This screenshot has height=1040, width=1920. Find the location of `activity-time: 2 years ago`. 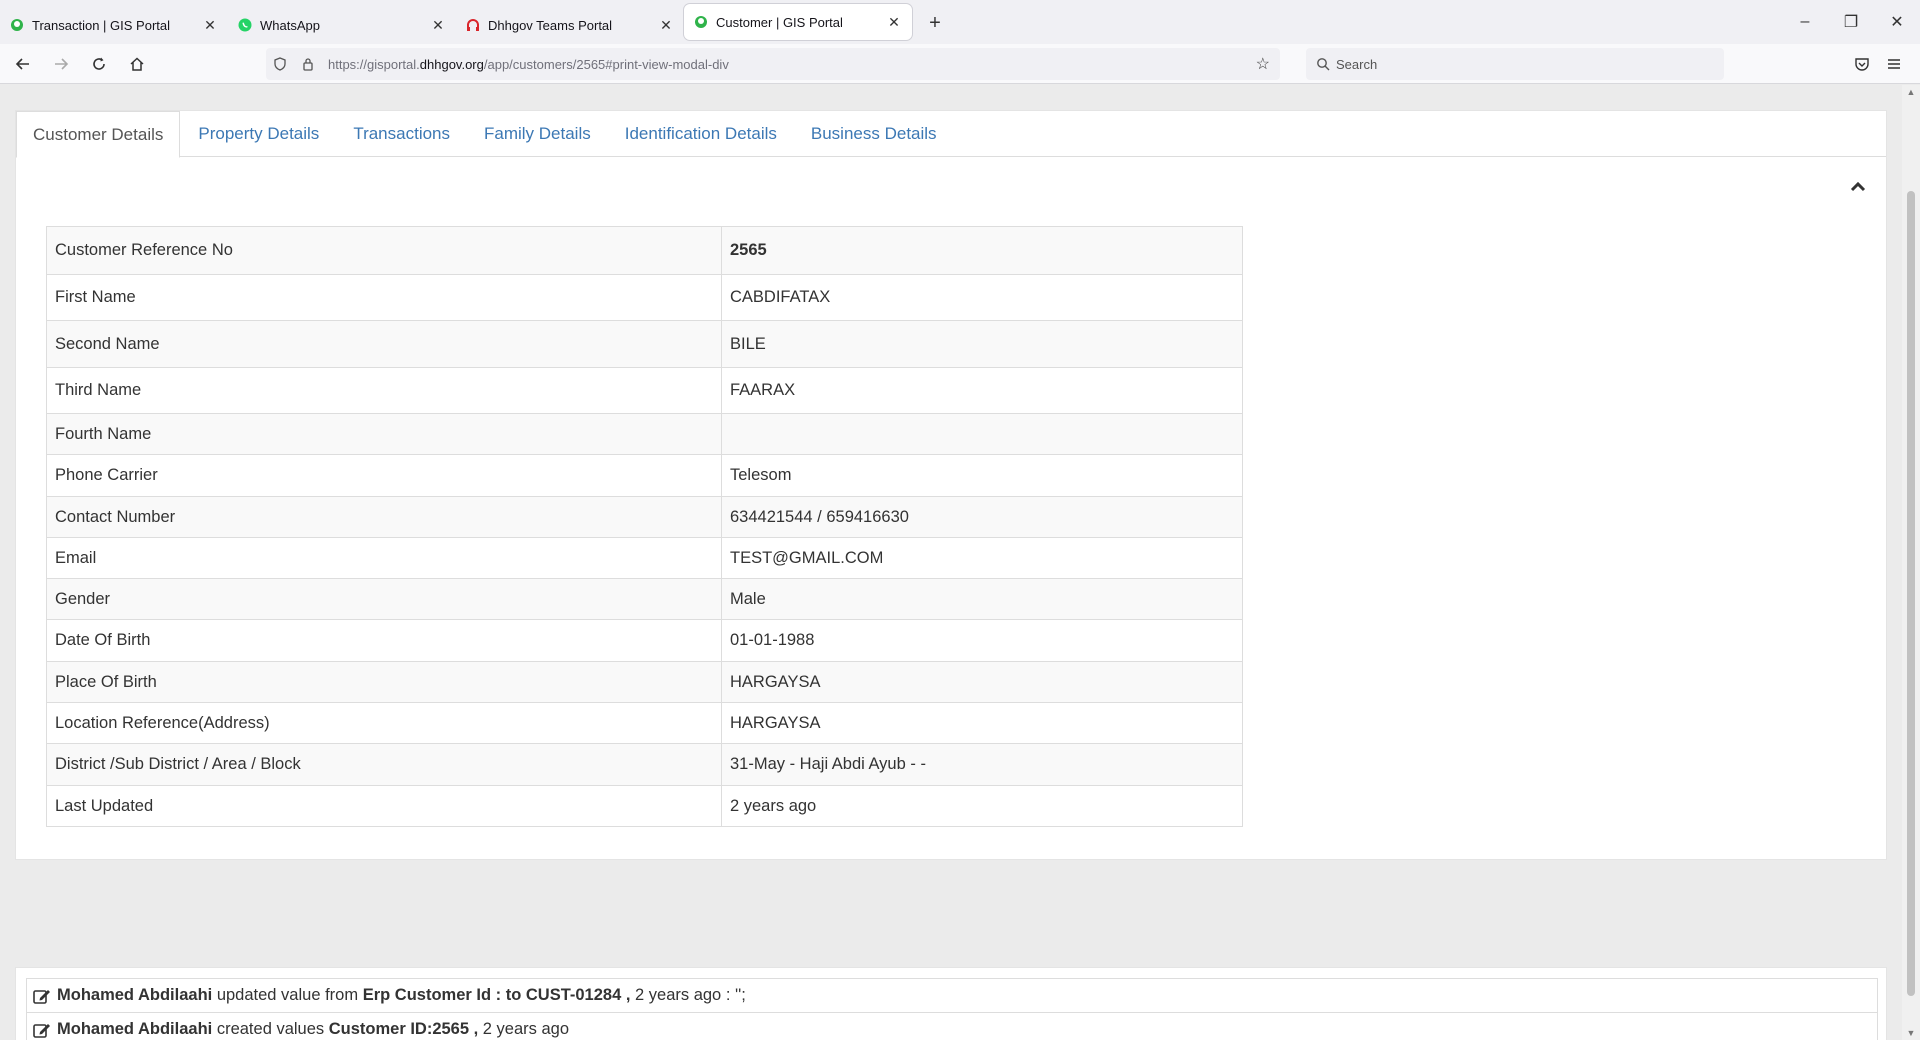

activity-time: 2 years ago is located at coordinates (524, 1029).